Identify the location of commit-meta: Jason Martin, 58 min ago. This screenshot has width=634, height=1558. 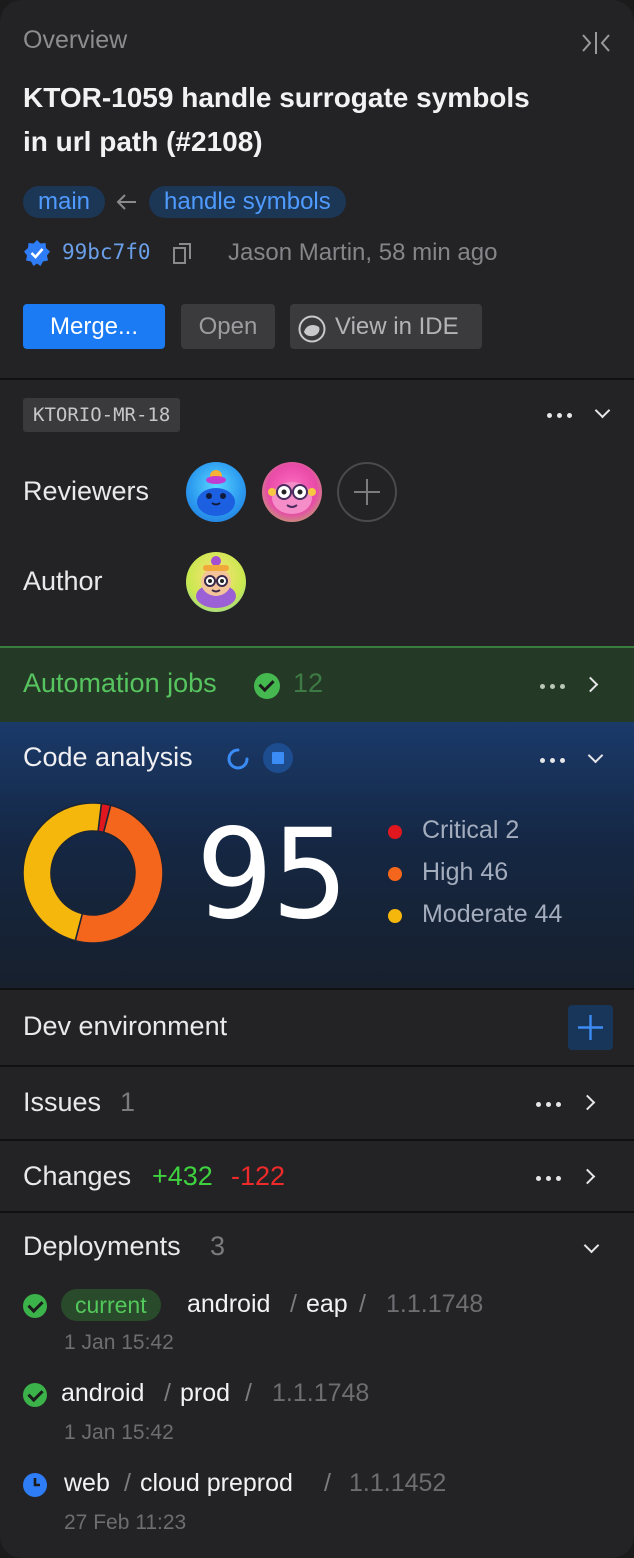
(363, 252).